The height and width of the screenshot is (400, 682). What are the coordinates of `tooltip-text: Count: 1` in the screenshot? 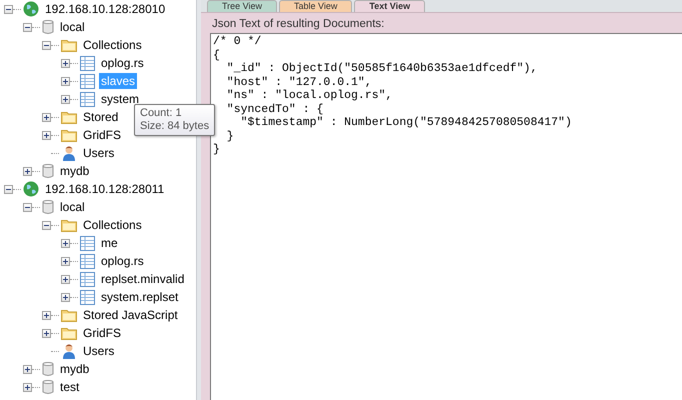 It's located at (161, 113).